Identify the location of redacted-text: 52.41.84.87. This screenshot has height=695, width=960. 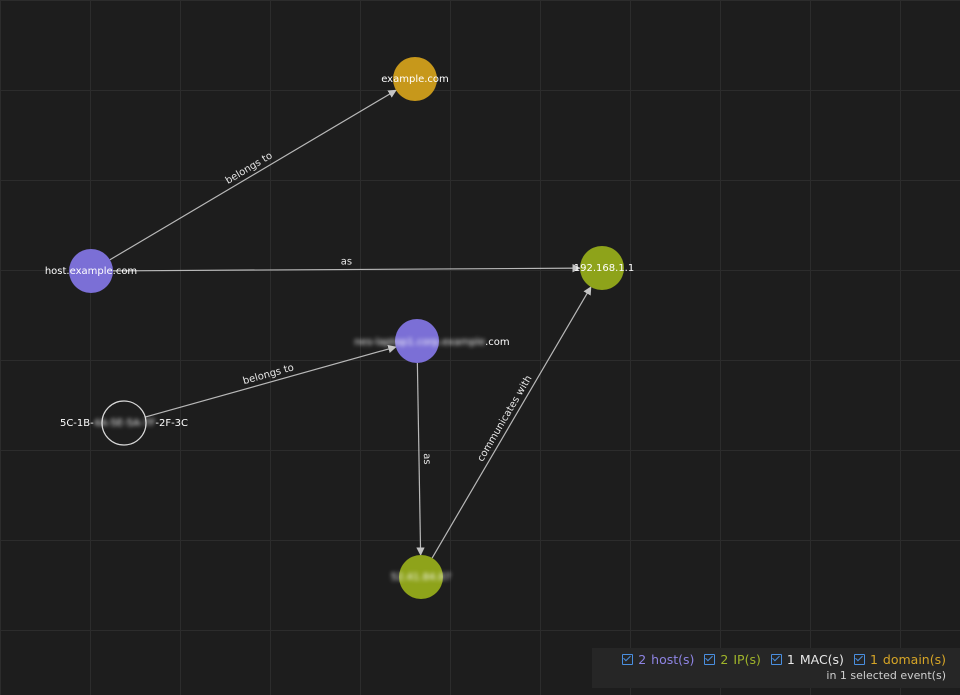
(421, 577).